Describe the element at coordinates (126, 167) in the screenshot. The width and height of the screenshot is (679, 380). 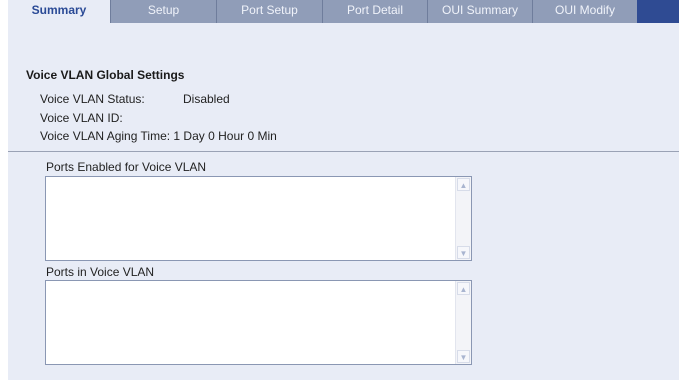
I see `ports-enabled-label: Ports Enabled for Voice VLAN` at that location.